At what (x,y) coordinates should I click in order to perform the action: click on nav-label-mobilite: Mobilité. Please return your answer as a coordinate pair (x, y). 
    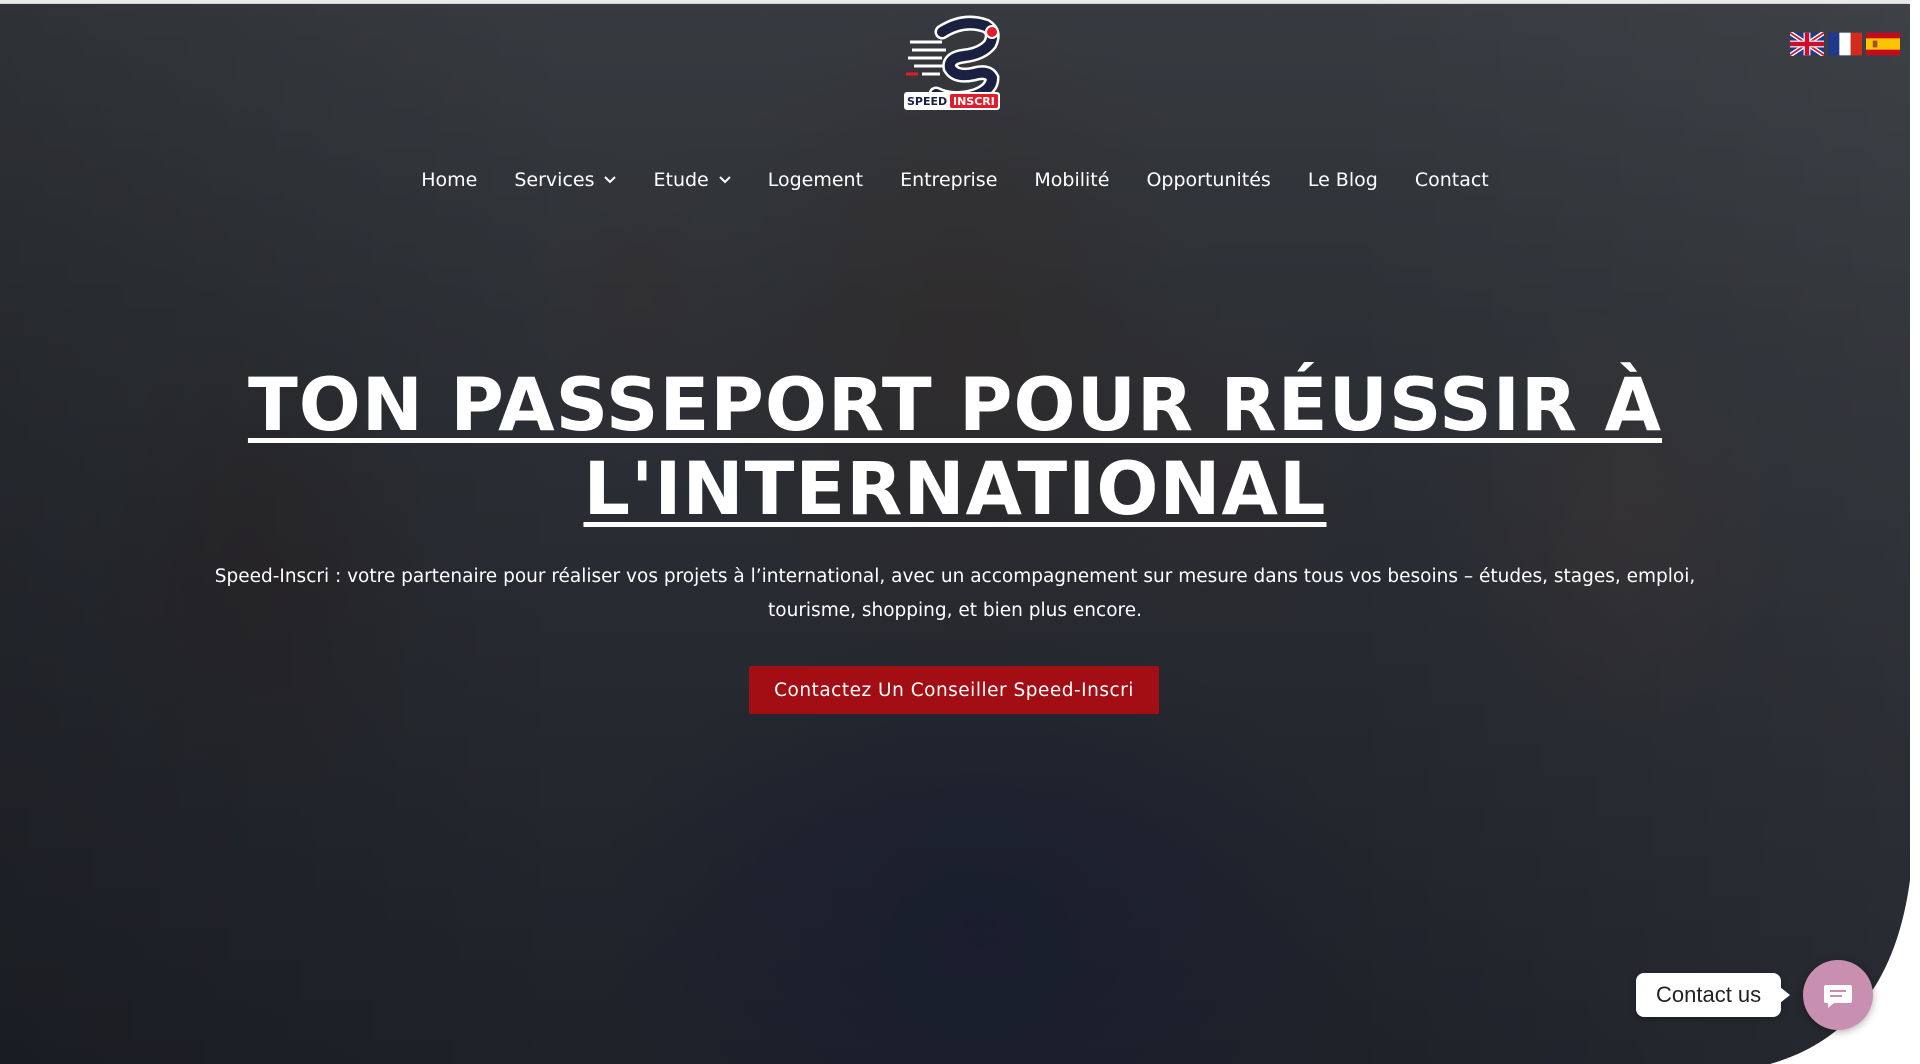
    Looking at the image, I should click on (1072, 180).